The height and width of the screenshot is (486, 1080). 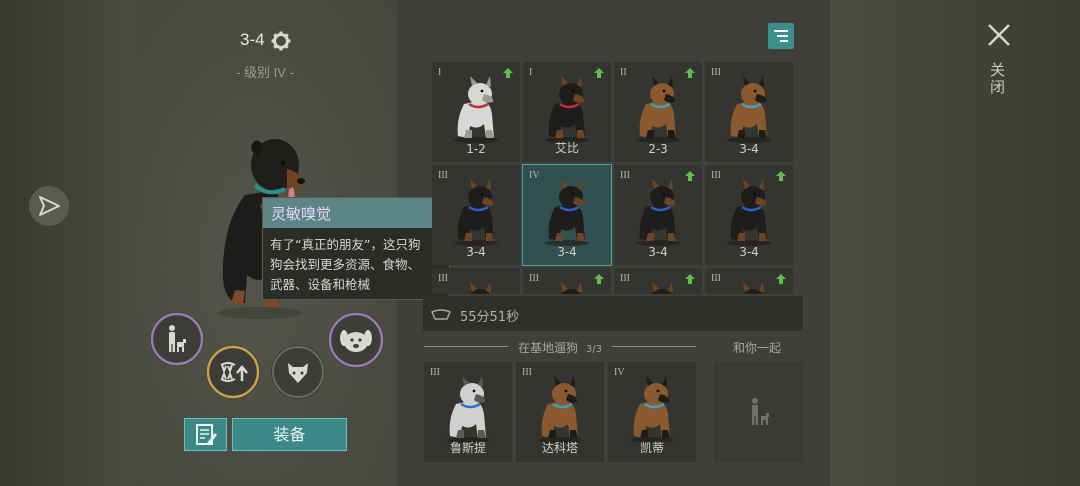 What do you see at coordinates (49, 206) in the screenshot?
I see `send-icon` at bounding box center [49, 206].